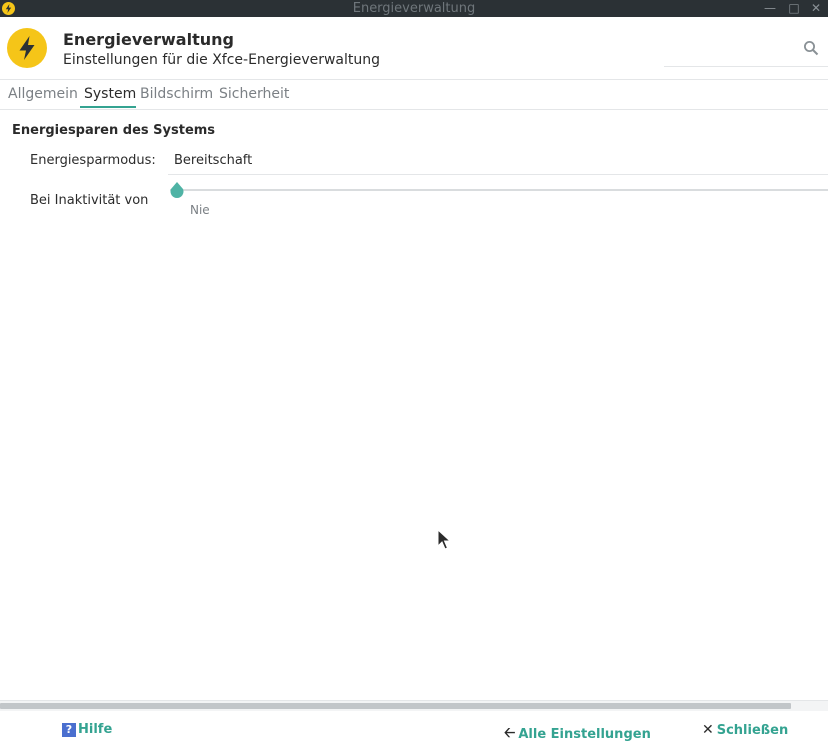 Image resolution: width=828 pixels, height=748 pixels. What do you see at coordinates (752, 730) in the screenshot?
I see `close-button-label: Schließen` at bounding box center [752, 730].